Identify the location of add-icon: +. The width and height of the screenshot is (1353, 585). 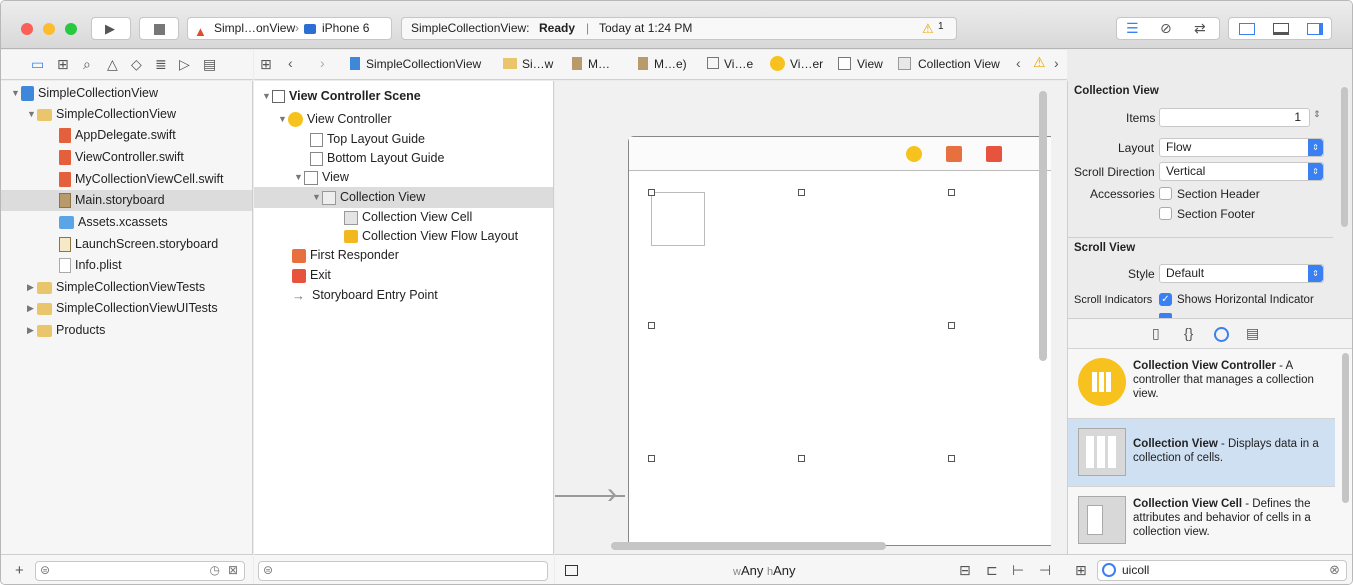
(19, 570).